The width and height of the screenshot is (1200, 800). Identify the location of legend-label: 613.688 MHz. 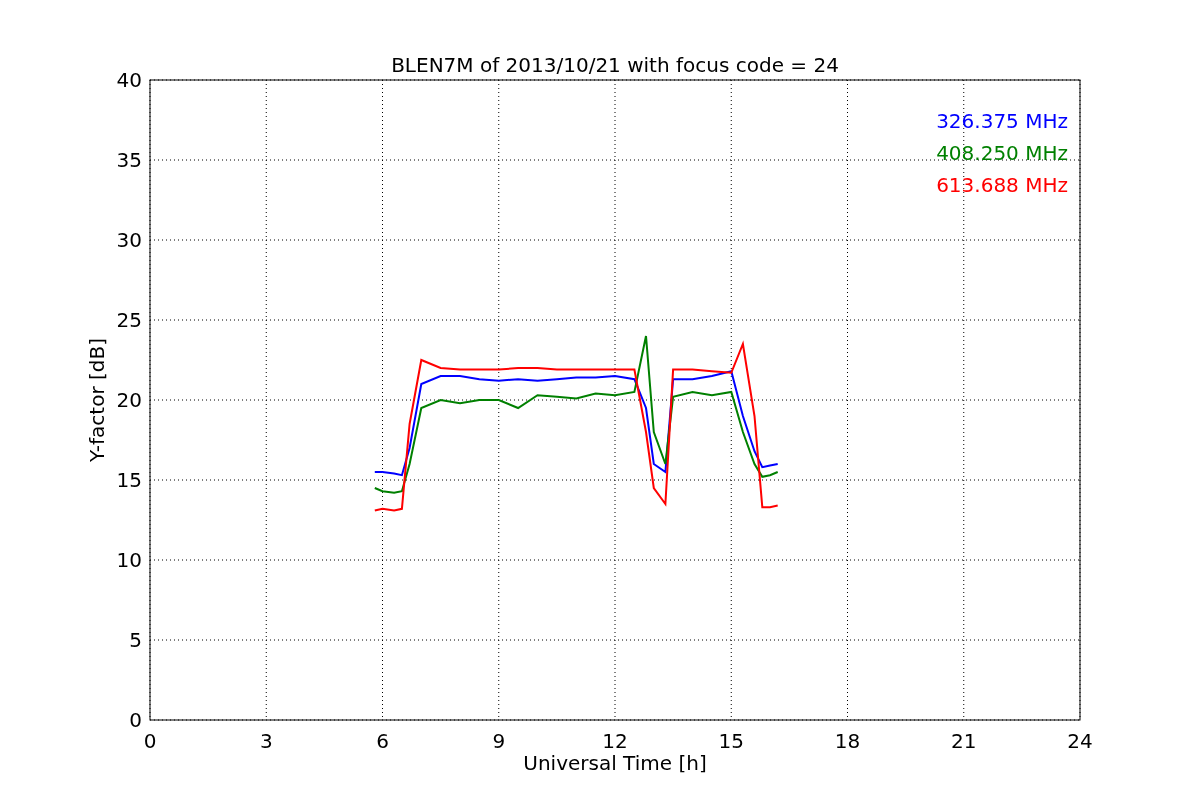
(1002, 185).